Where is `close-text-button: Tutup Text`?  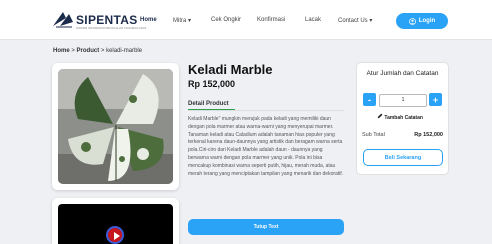 close-text-button: Tutup Text is located at coordinates (266, 227).